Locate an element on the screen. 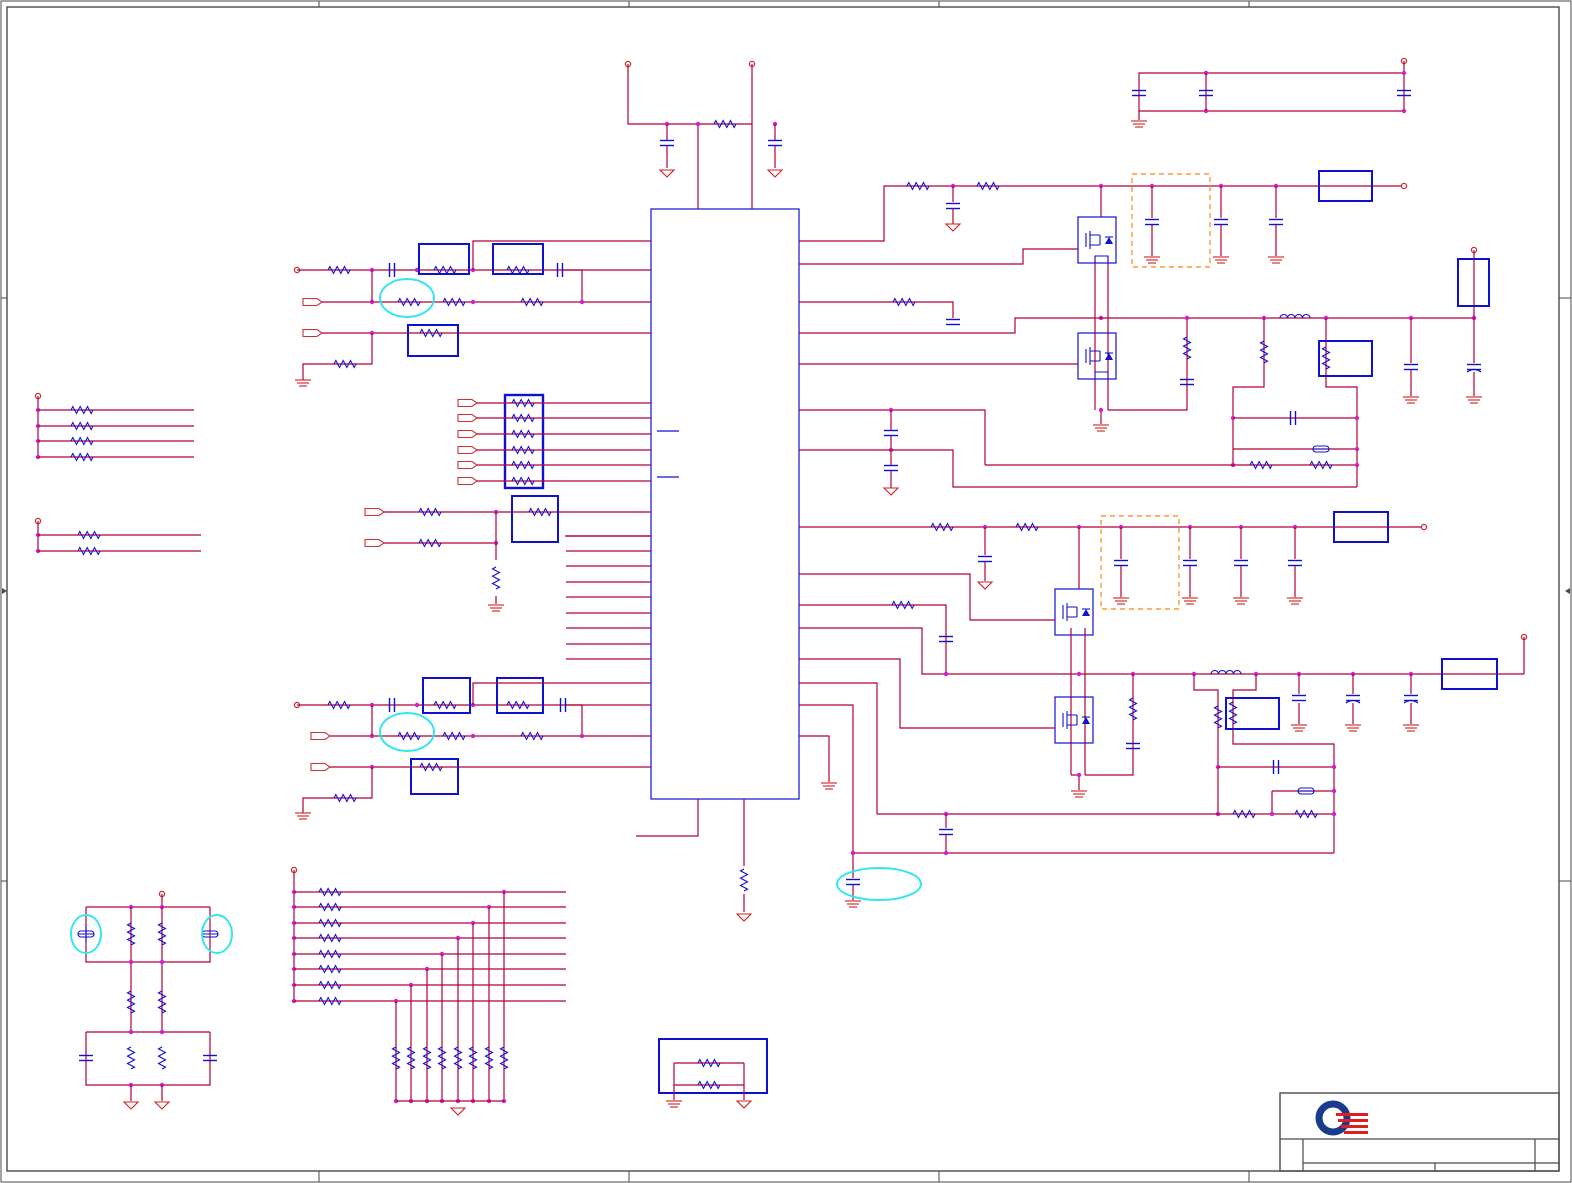  resistor-network is located at coordinates (524, 441).